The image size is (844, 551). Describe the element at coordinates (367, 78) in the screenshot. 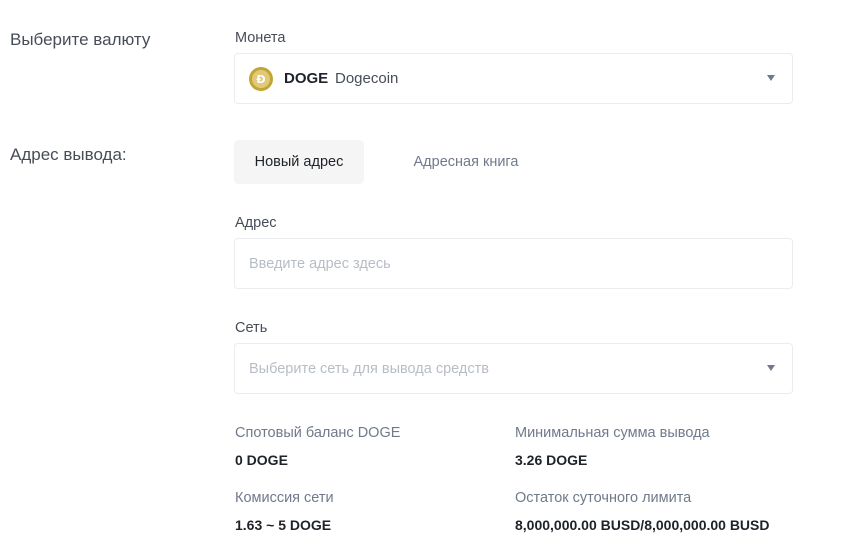

I see `coin-name: Dogecoin` at that location.